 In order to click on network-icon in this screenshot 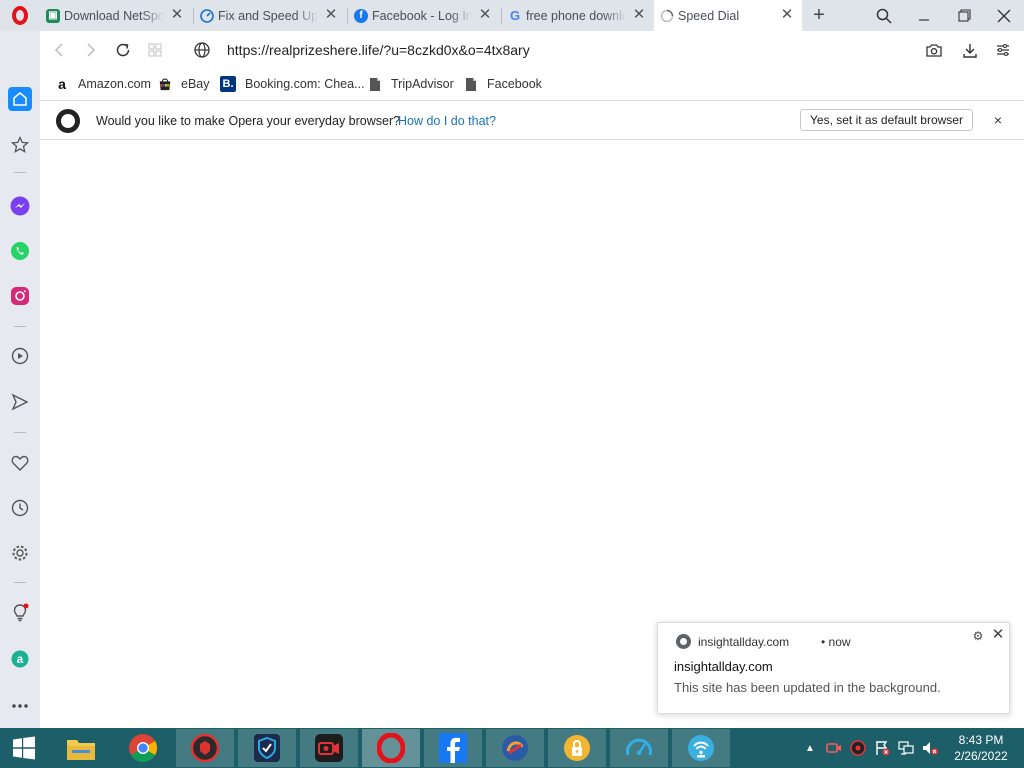, I will do `click(906, 748)`.